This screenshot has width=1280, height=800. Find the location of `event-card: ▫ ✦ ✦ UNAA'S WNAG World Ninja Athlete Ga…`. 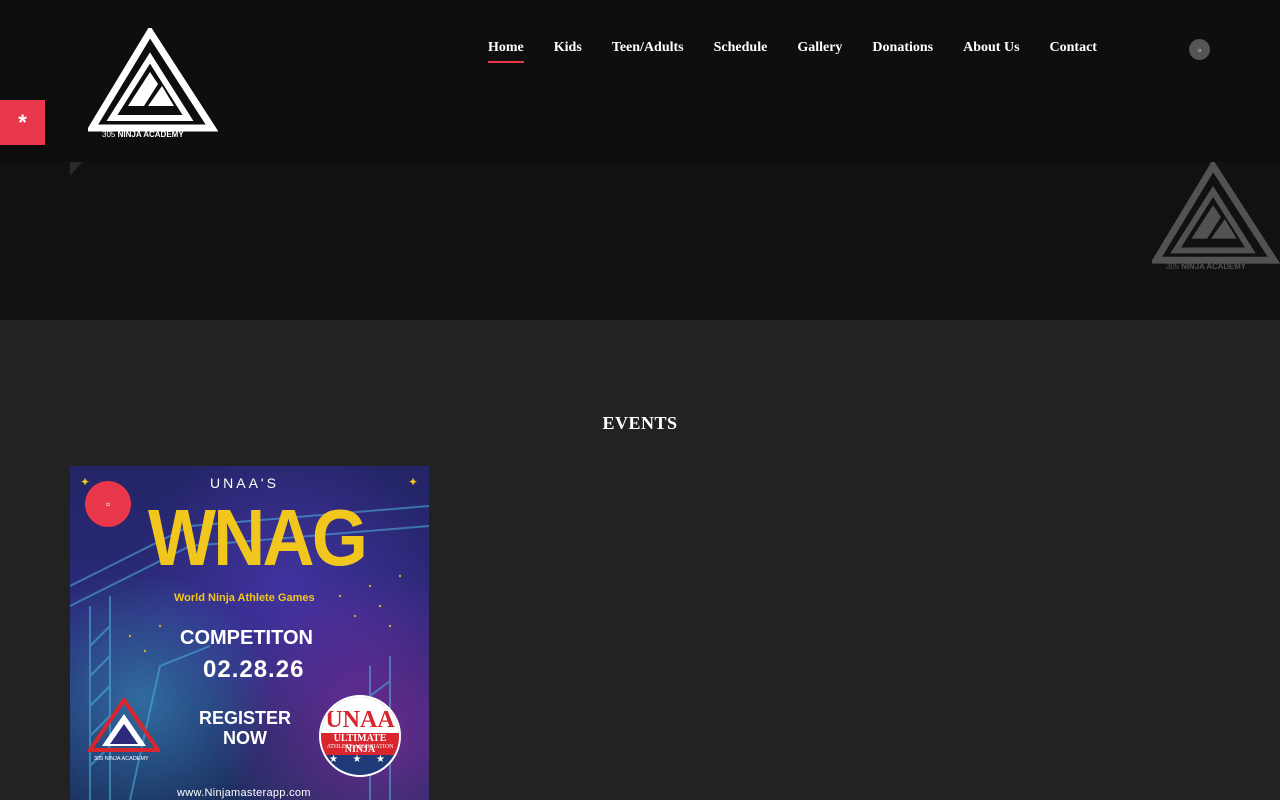

event-card: ▫ ✦ ✦ UNAA'S WNAG World Ninja Athlete Ga… is located at coordinates (249, 633).